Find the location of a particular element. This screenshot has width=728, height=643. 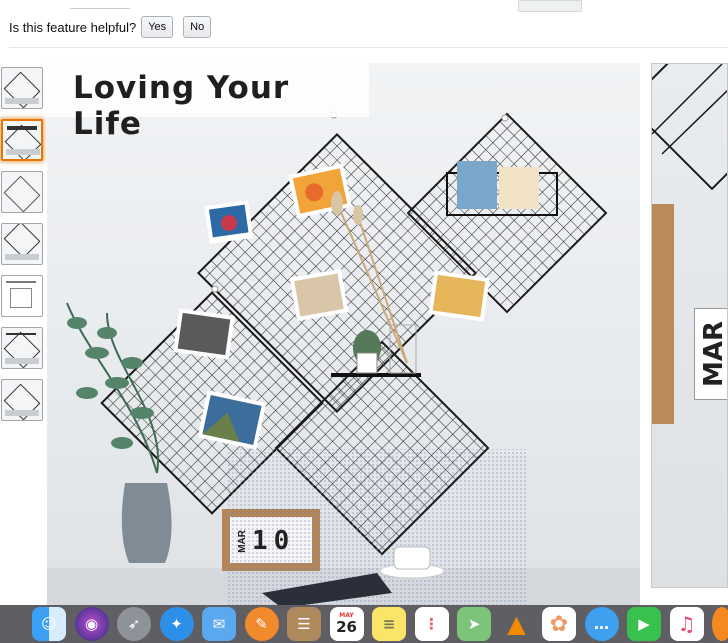

previous-review-thumbnail is located at coordinates (550, 6).